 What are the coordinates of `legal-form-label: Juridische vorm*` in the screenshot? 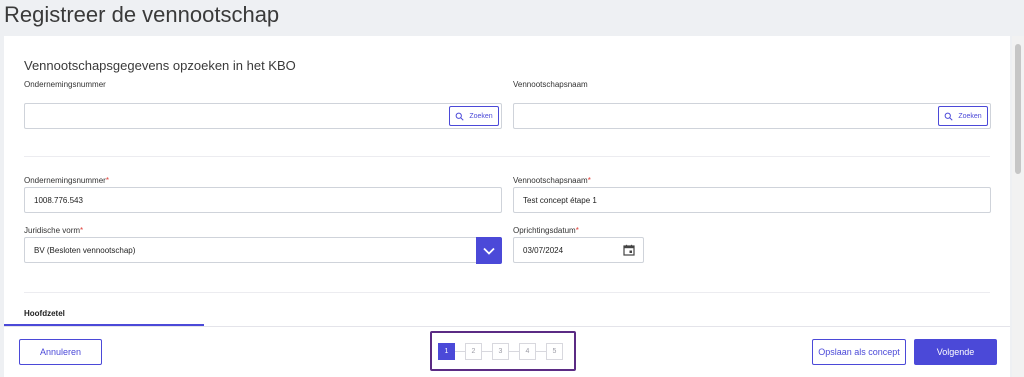 It's located at (54, 230).